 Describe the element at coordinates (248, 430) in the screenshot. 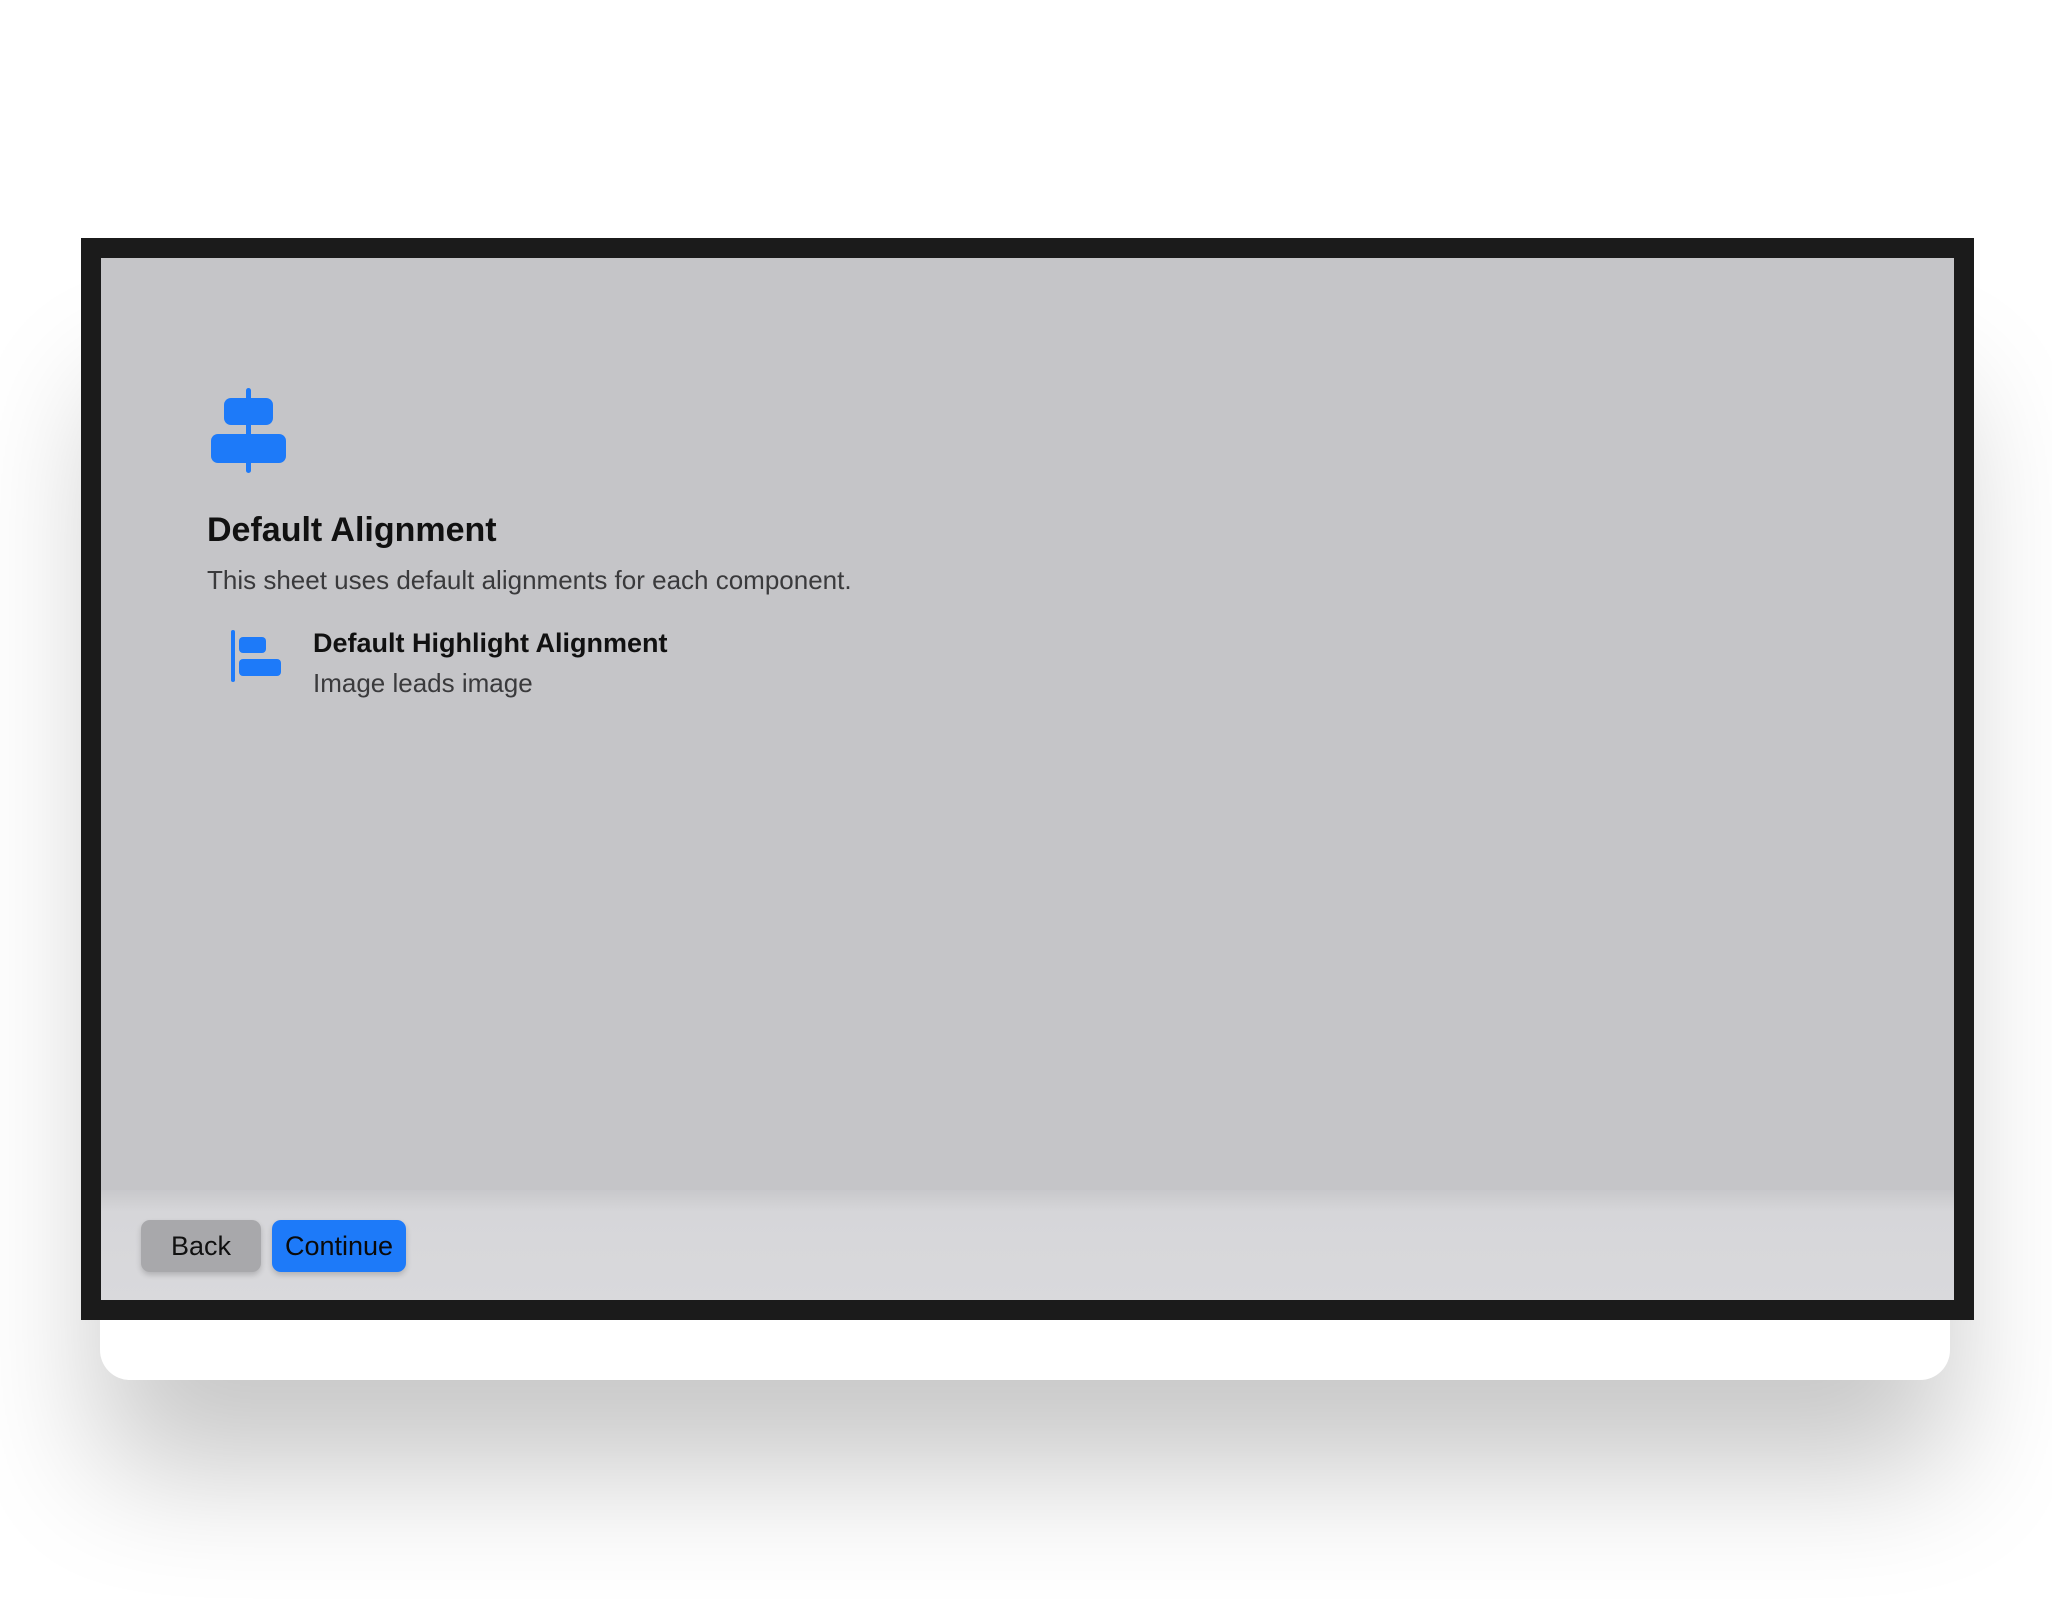

I see `align-horizontal-center-icon` at that location.